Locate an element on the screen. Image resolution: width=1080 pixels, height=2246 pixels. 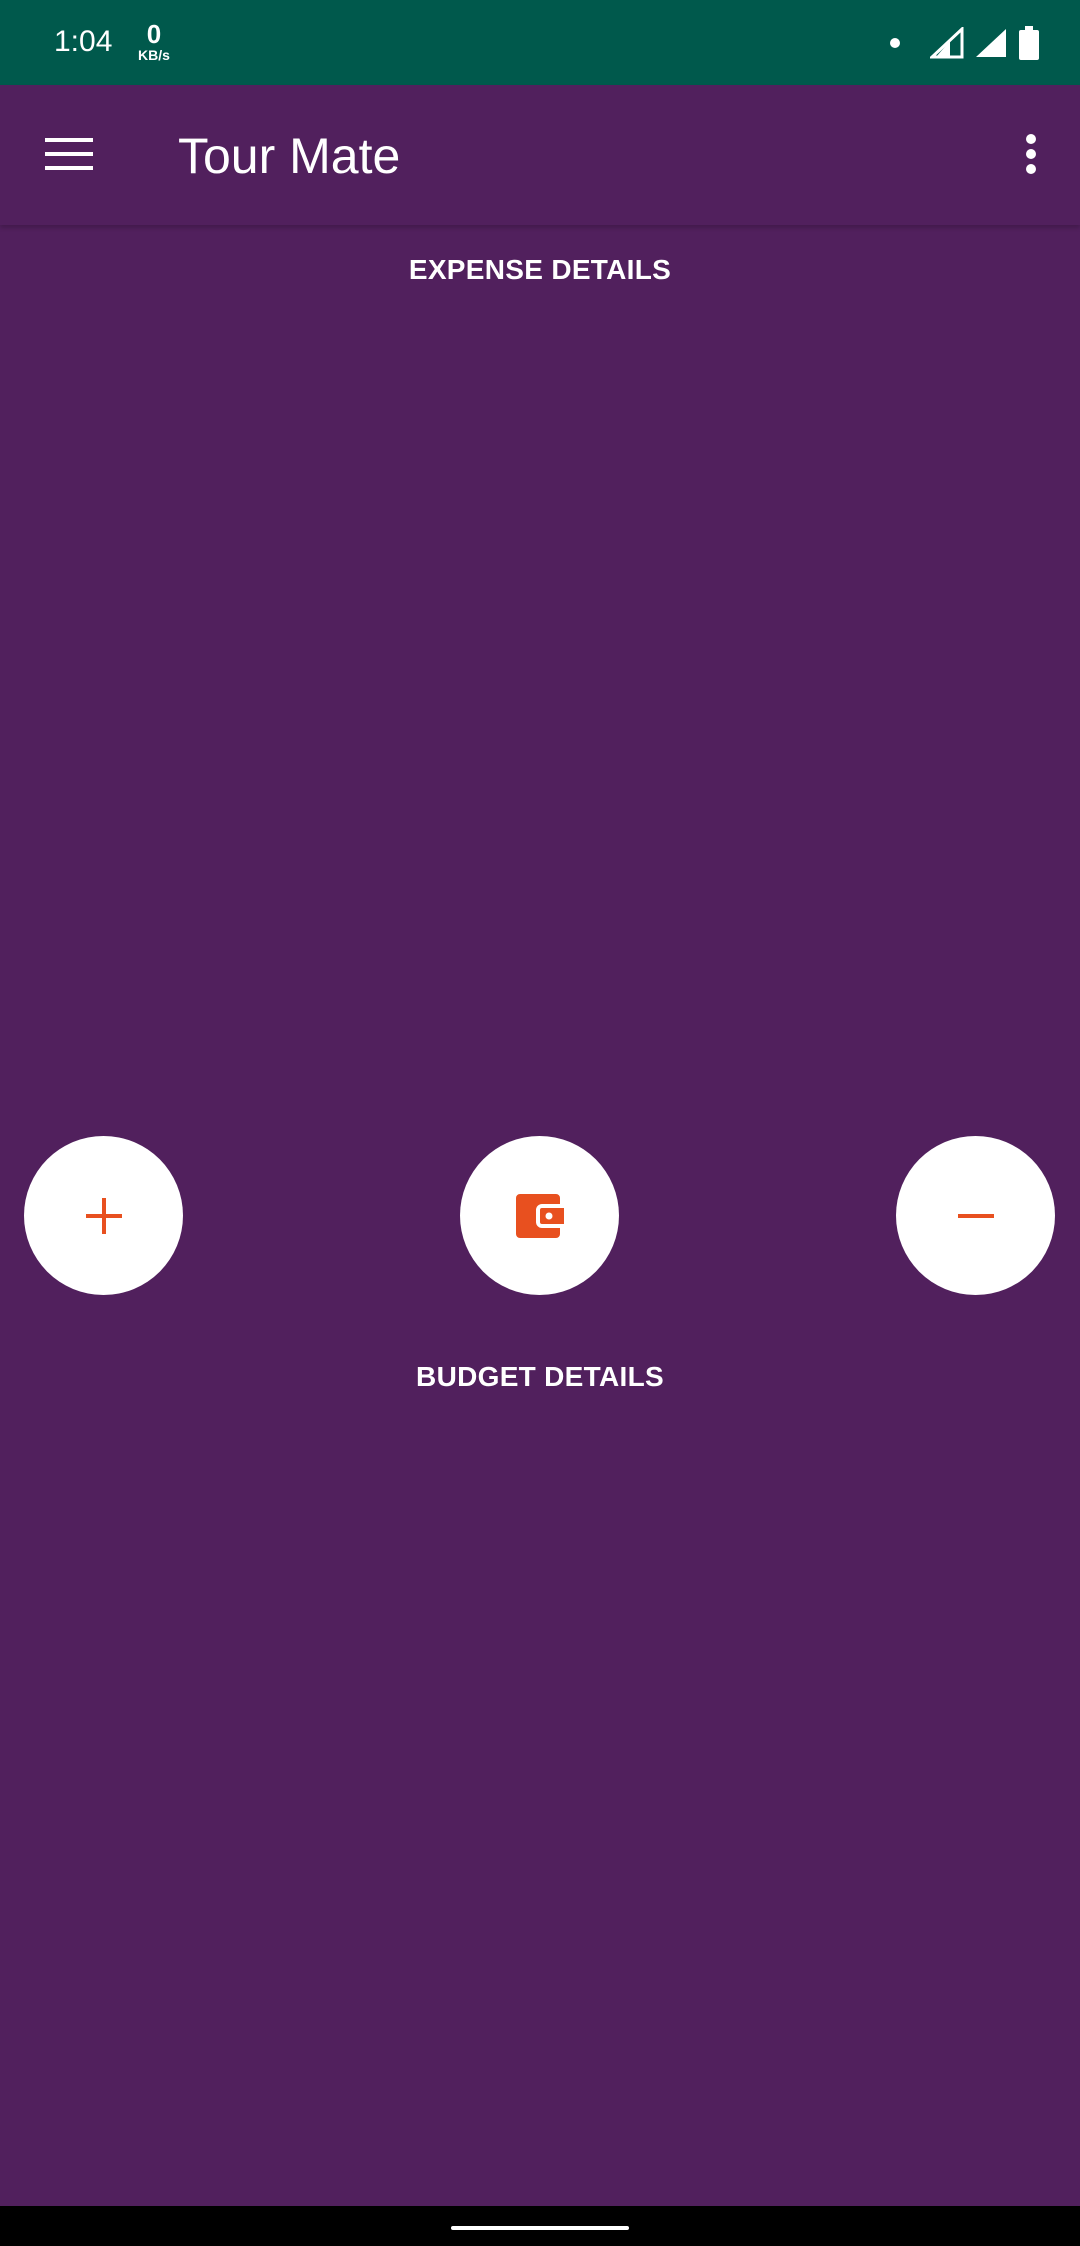
network-speed: 0 KB/s is located at coordinates (154, 41).